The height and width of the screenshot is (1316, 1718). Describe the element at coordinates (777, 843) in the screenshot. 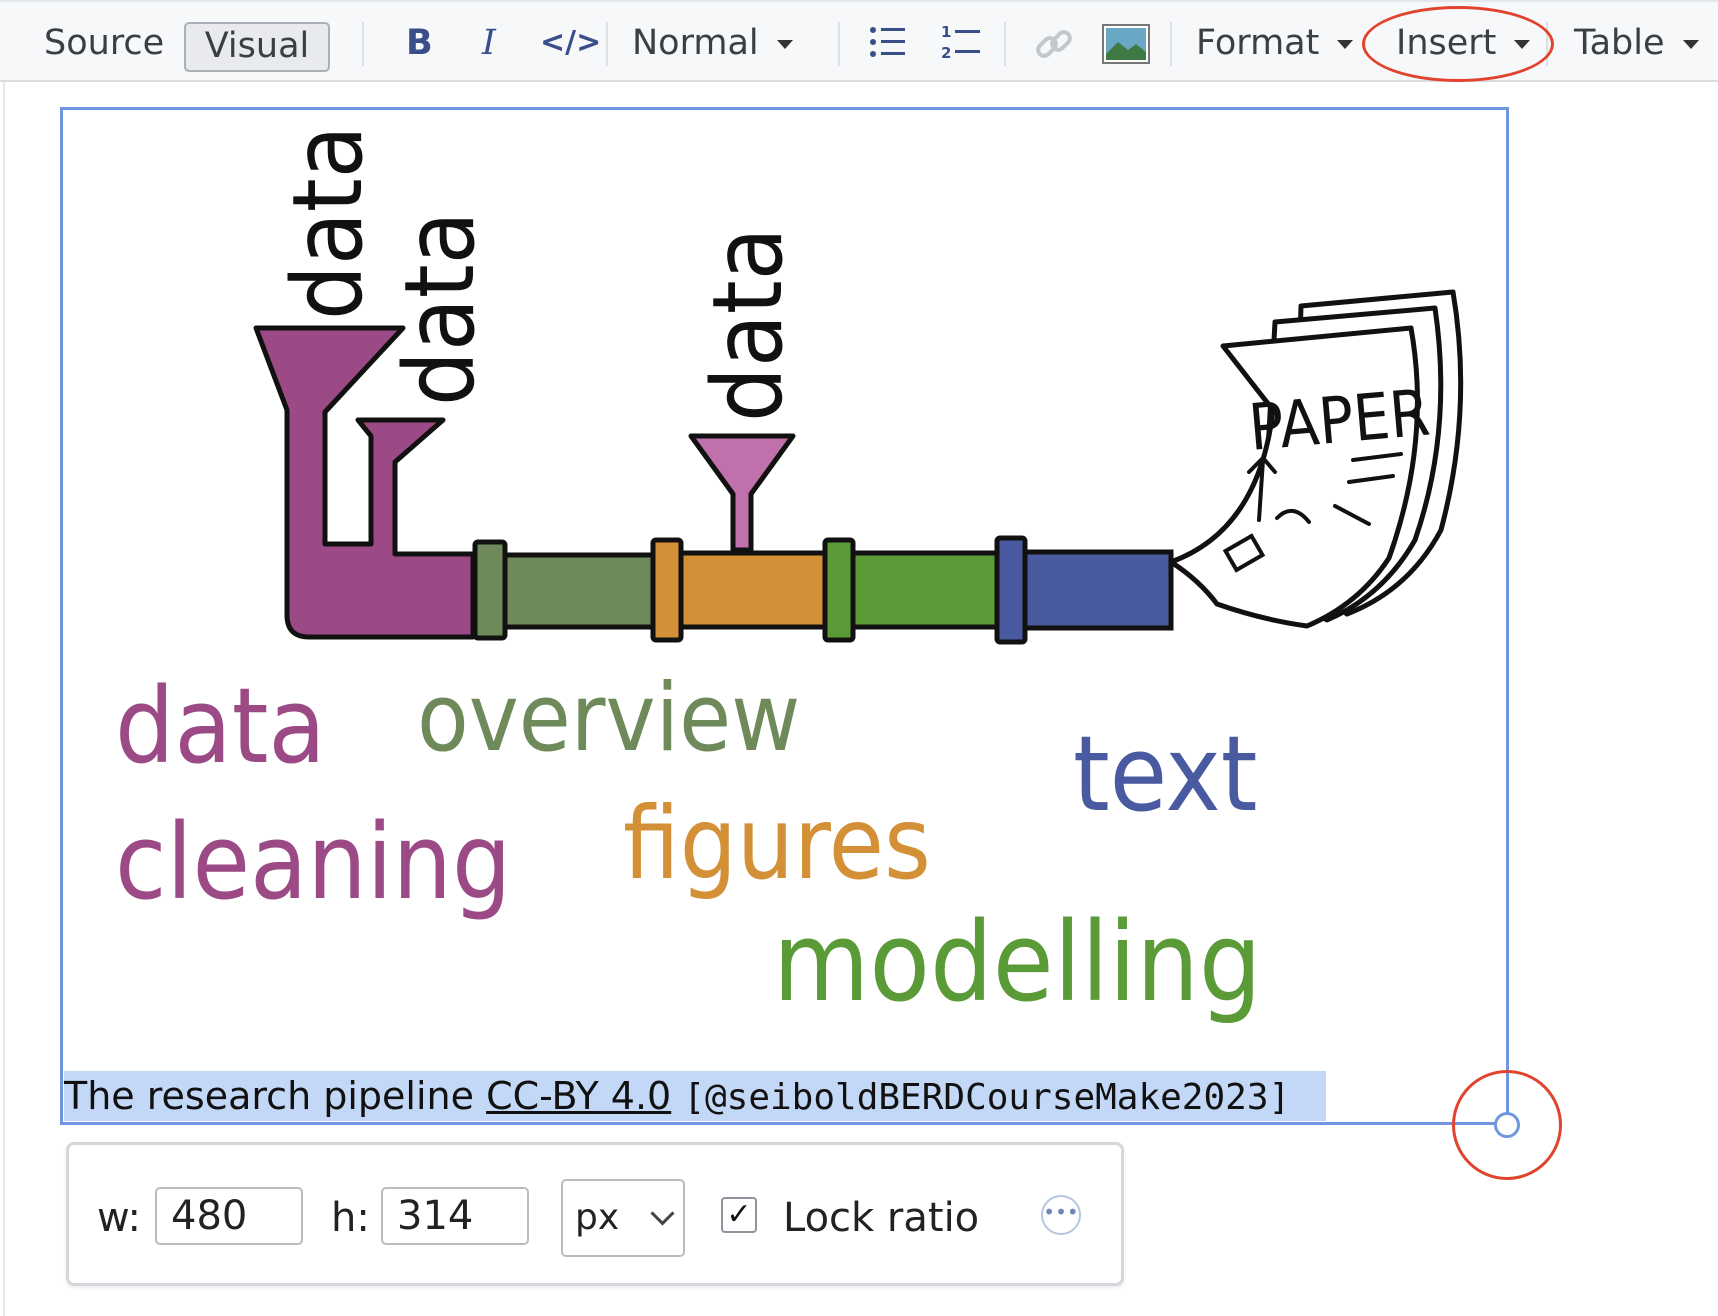

I see `stage-word-figures: figures` at that location.